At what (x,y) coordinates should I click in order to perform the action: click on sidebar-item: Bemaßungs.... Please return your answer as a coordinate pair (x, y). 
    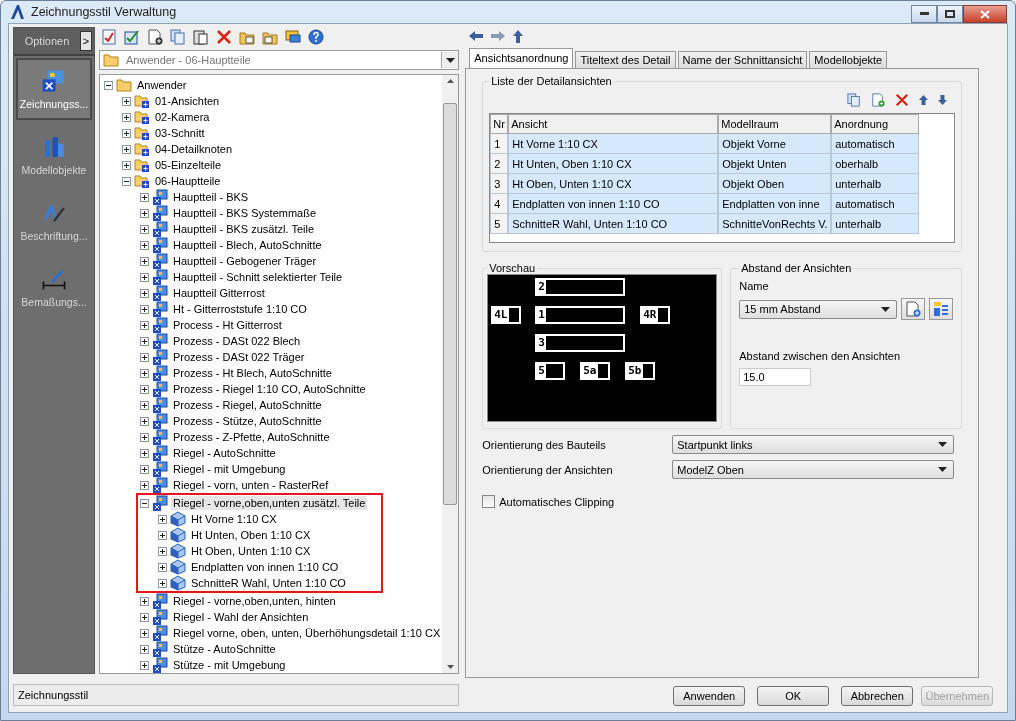
    Looking at the image, I should click on (54, 287).